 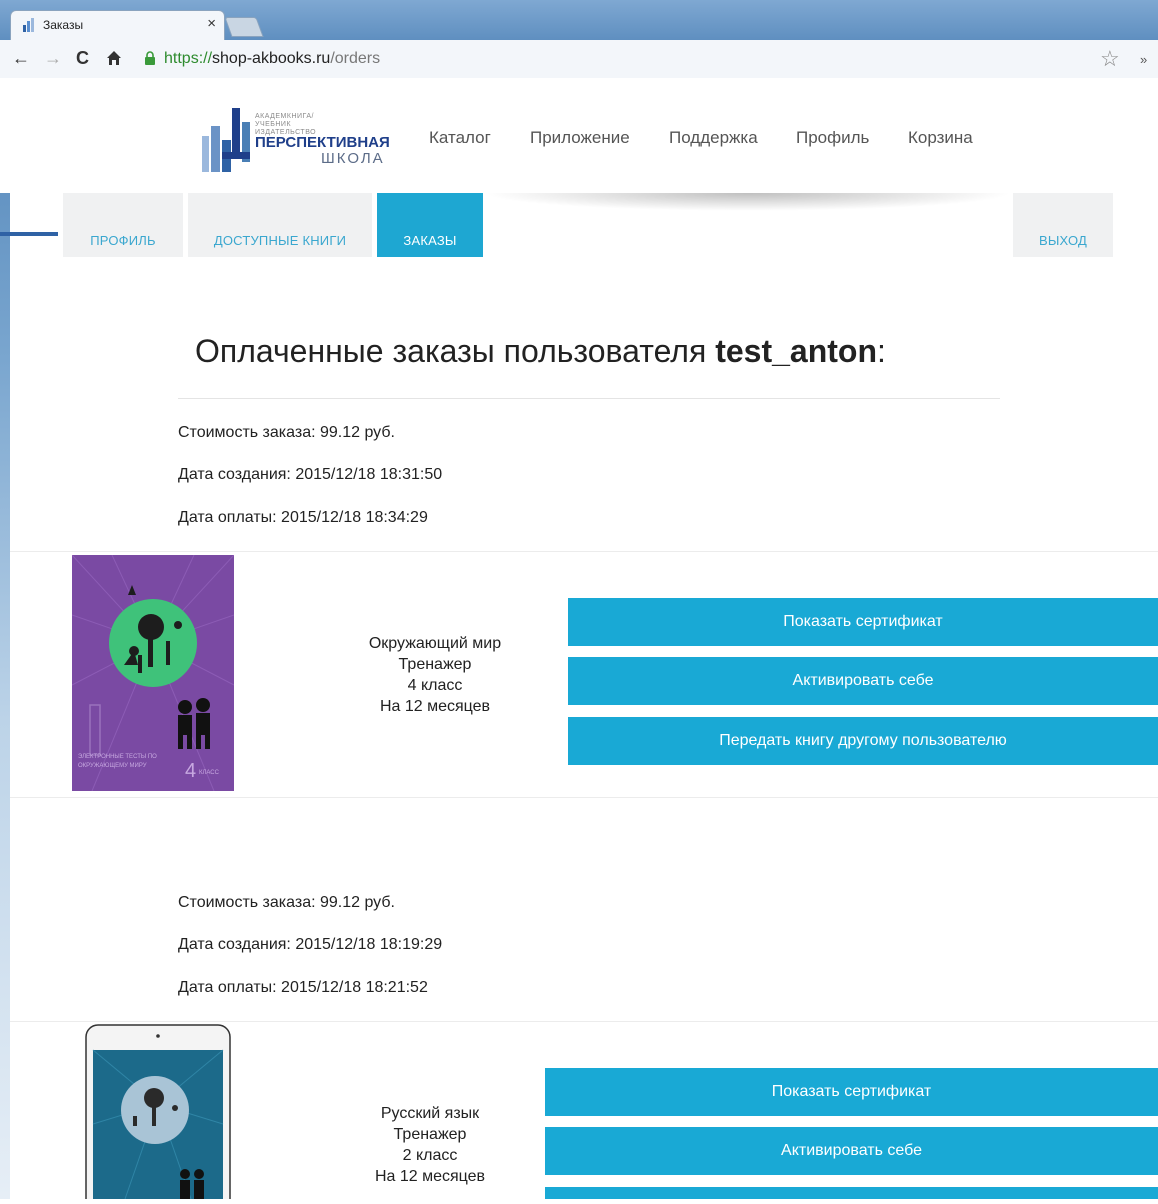 I want to click on book-subject: Русский язык, so click(x=430, y=1113).